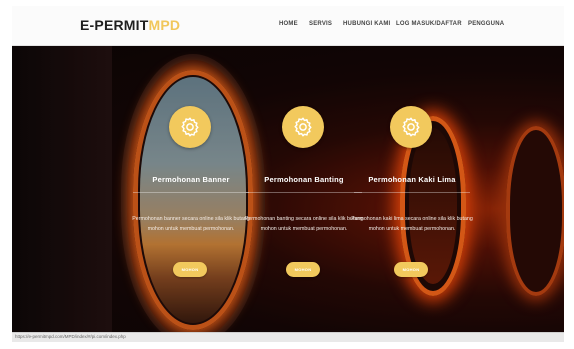 This screenshot has width=574, height=349. I want to click on nav-home: HOME, so click(288, 24).